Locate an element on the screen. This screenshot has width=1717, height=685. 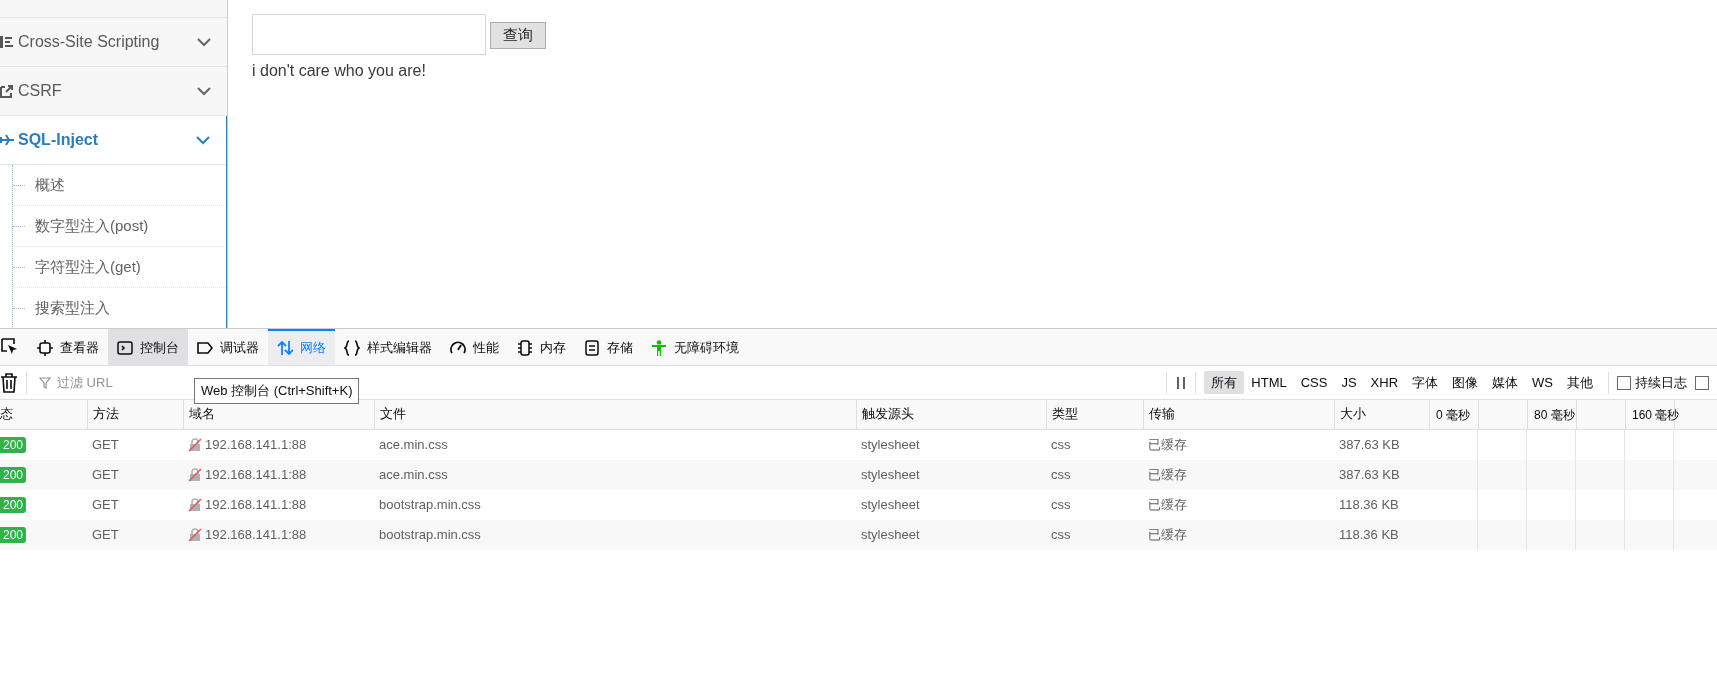
gauge-icon is located at coordinates (458, 348).